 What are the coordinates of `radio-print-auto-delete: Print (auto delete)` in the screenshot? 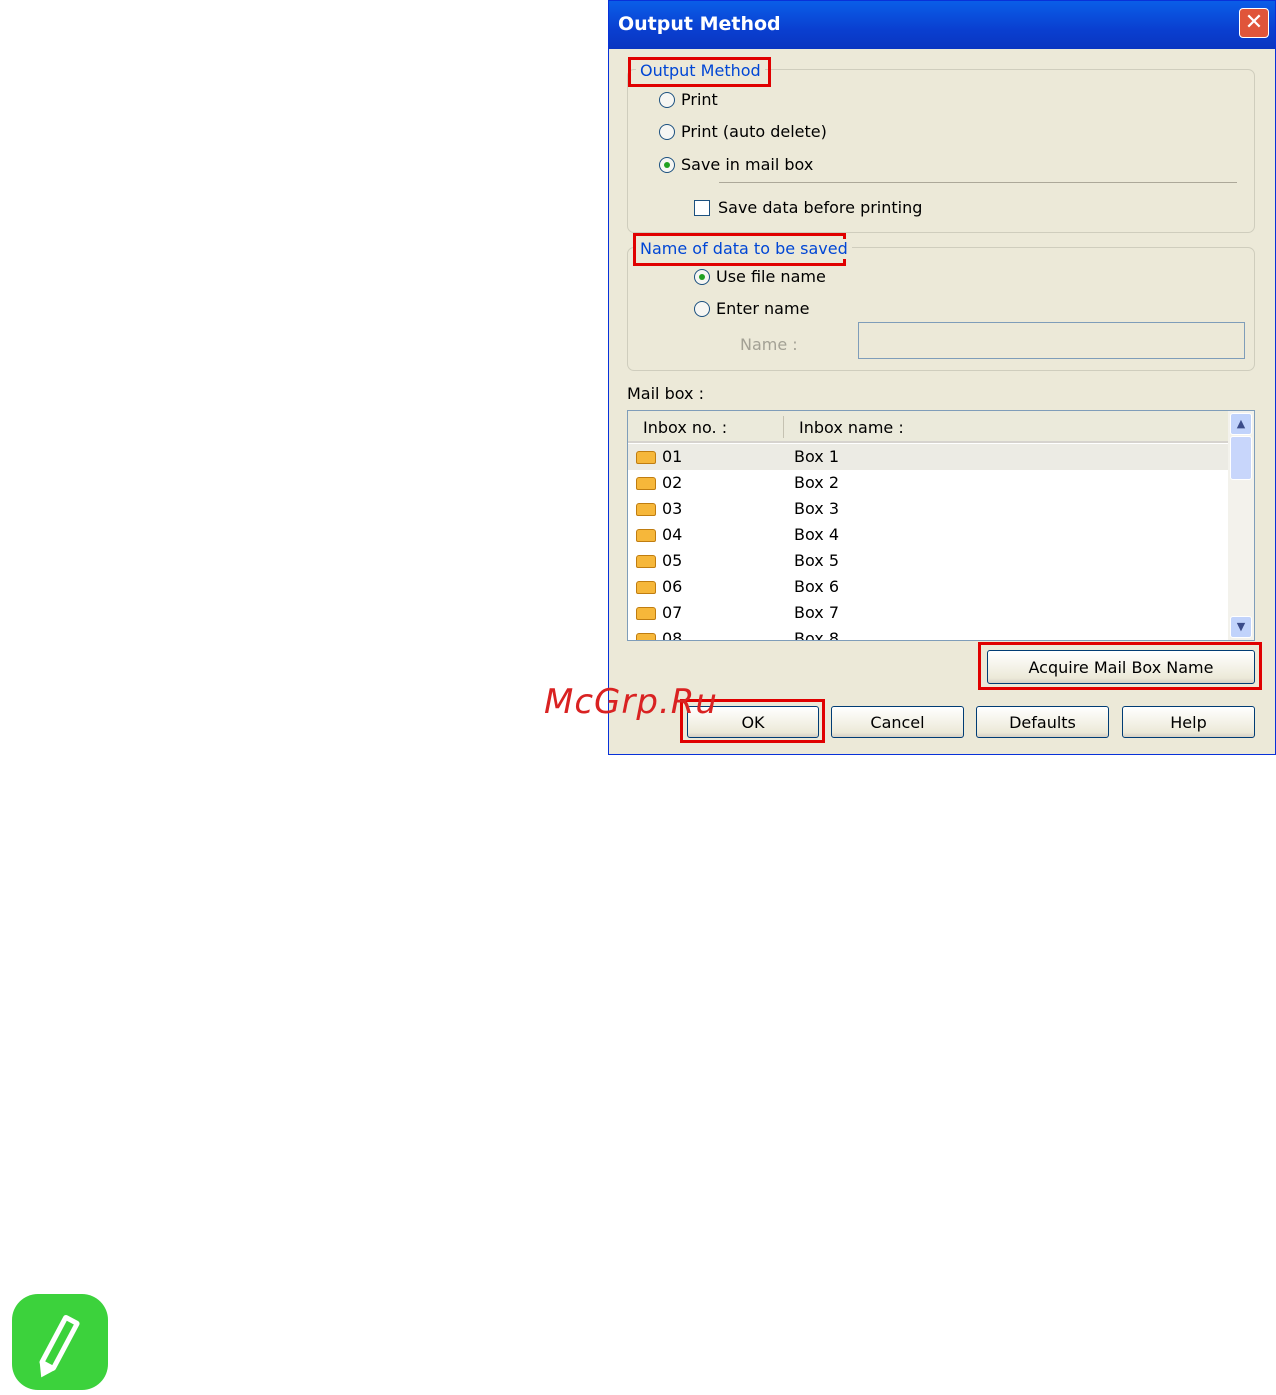 It's located at (743, 132).